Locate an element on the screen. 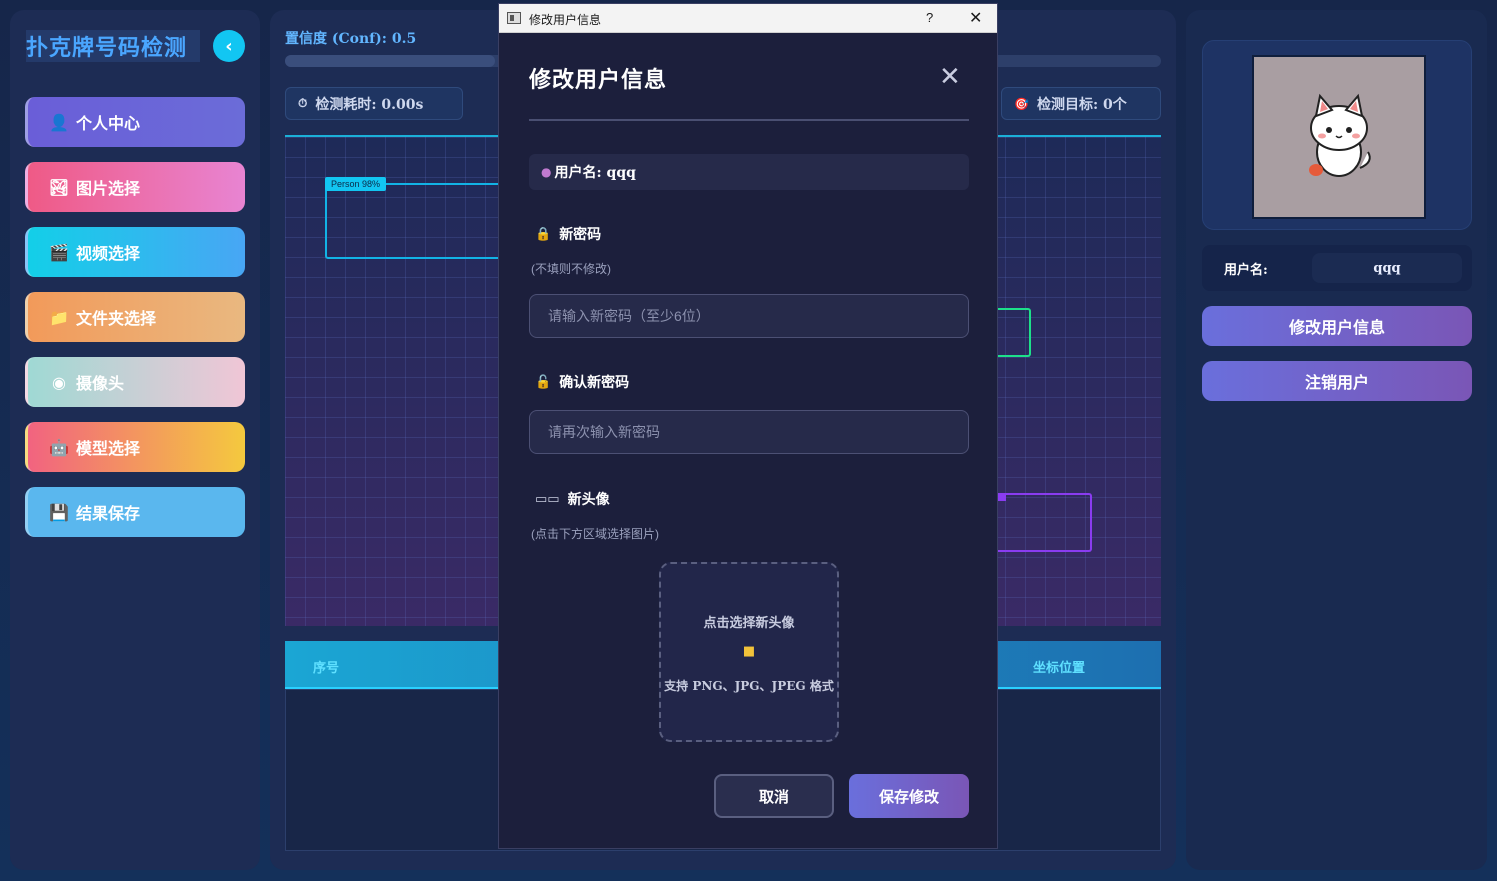 The image size is (1497, 881). detection-box-marker is located at coordinates (1002, 497).